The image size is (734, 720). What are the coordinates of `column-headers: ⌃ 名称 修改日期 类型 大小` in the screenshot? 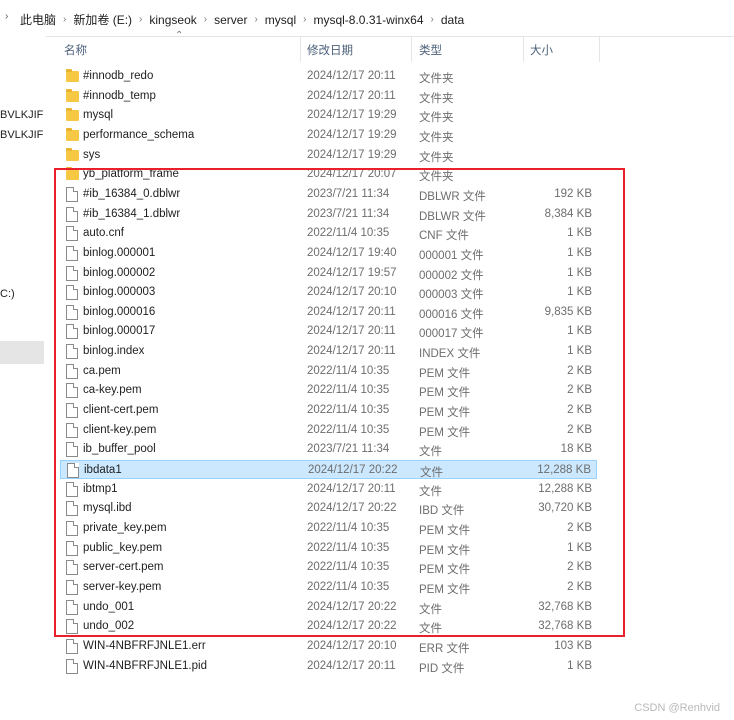 It's located at (328, 46).